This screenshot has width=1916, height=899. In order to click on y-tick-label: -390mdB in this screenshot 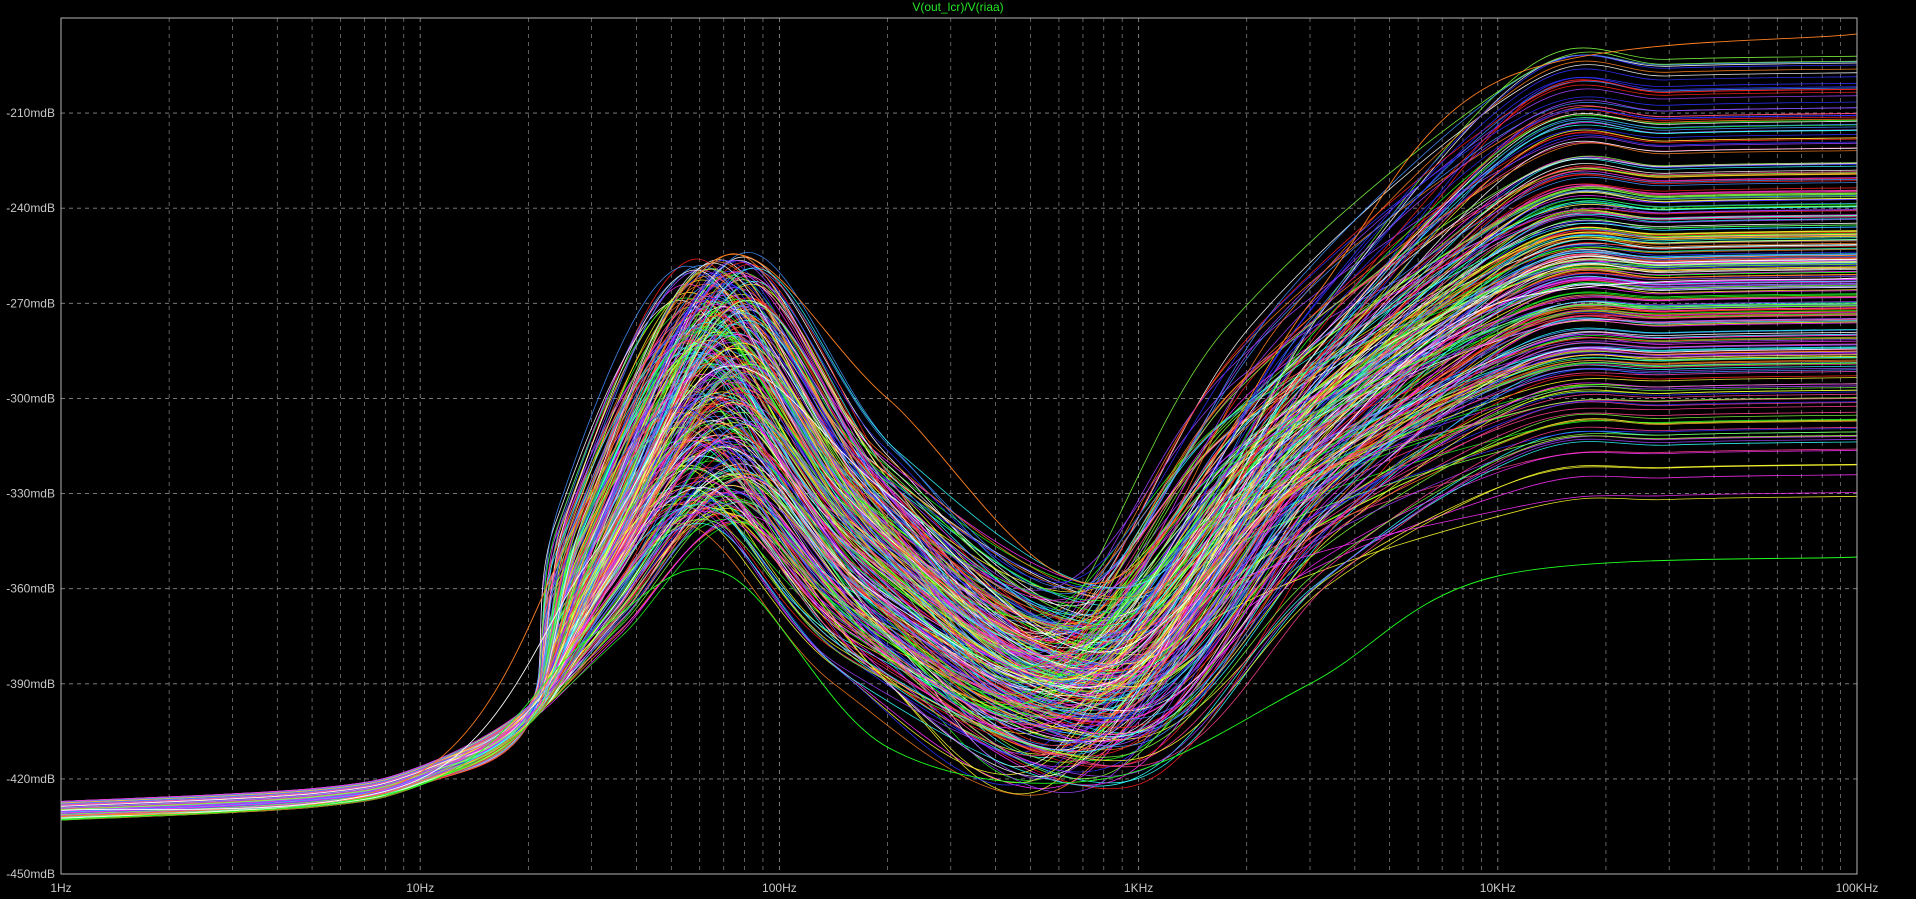, I will do `click(30, 684)`.